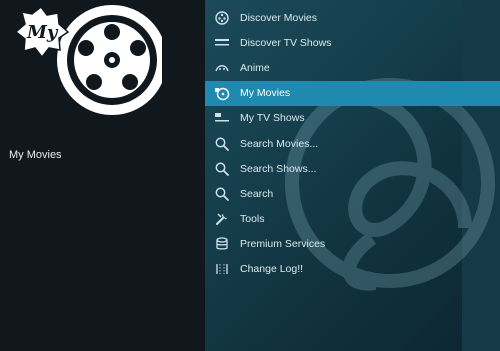  Describe the element at coordinates (352, 93) in the screenshot. I see `menu-item-my-movies: My Movies` at that location.